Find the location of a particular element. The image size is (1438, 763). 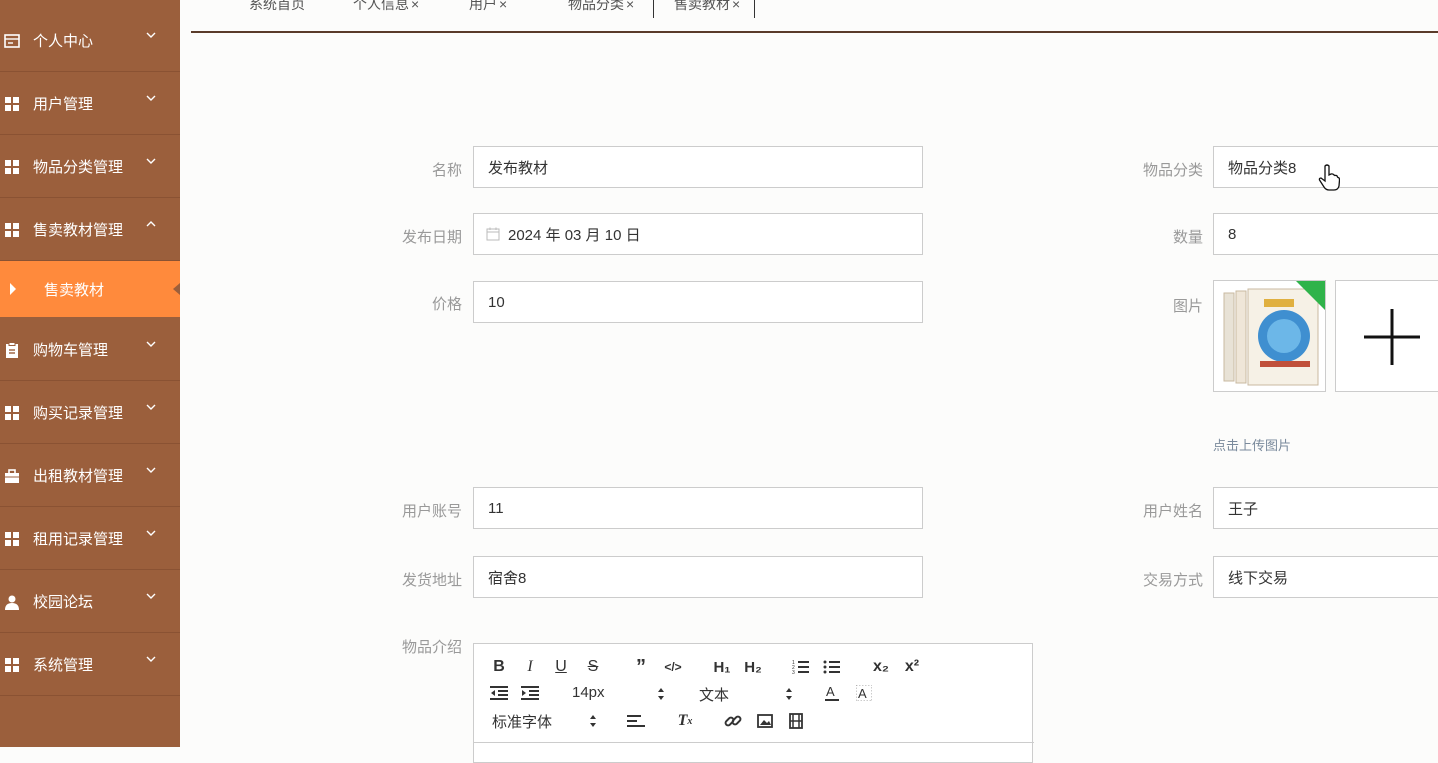

user-account-label: 用户账号 is located at coordinates (431, 511).